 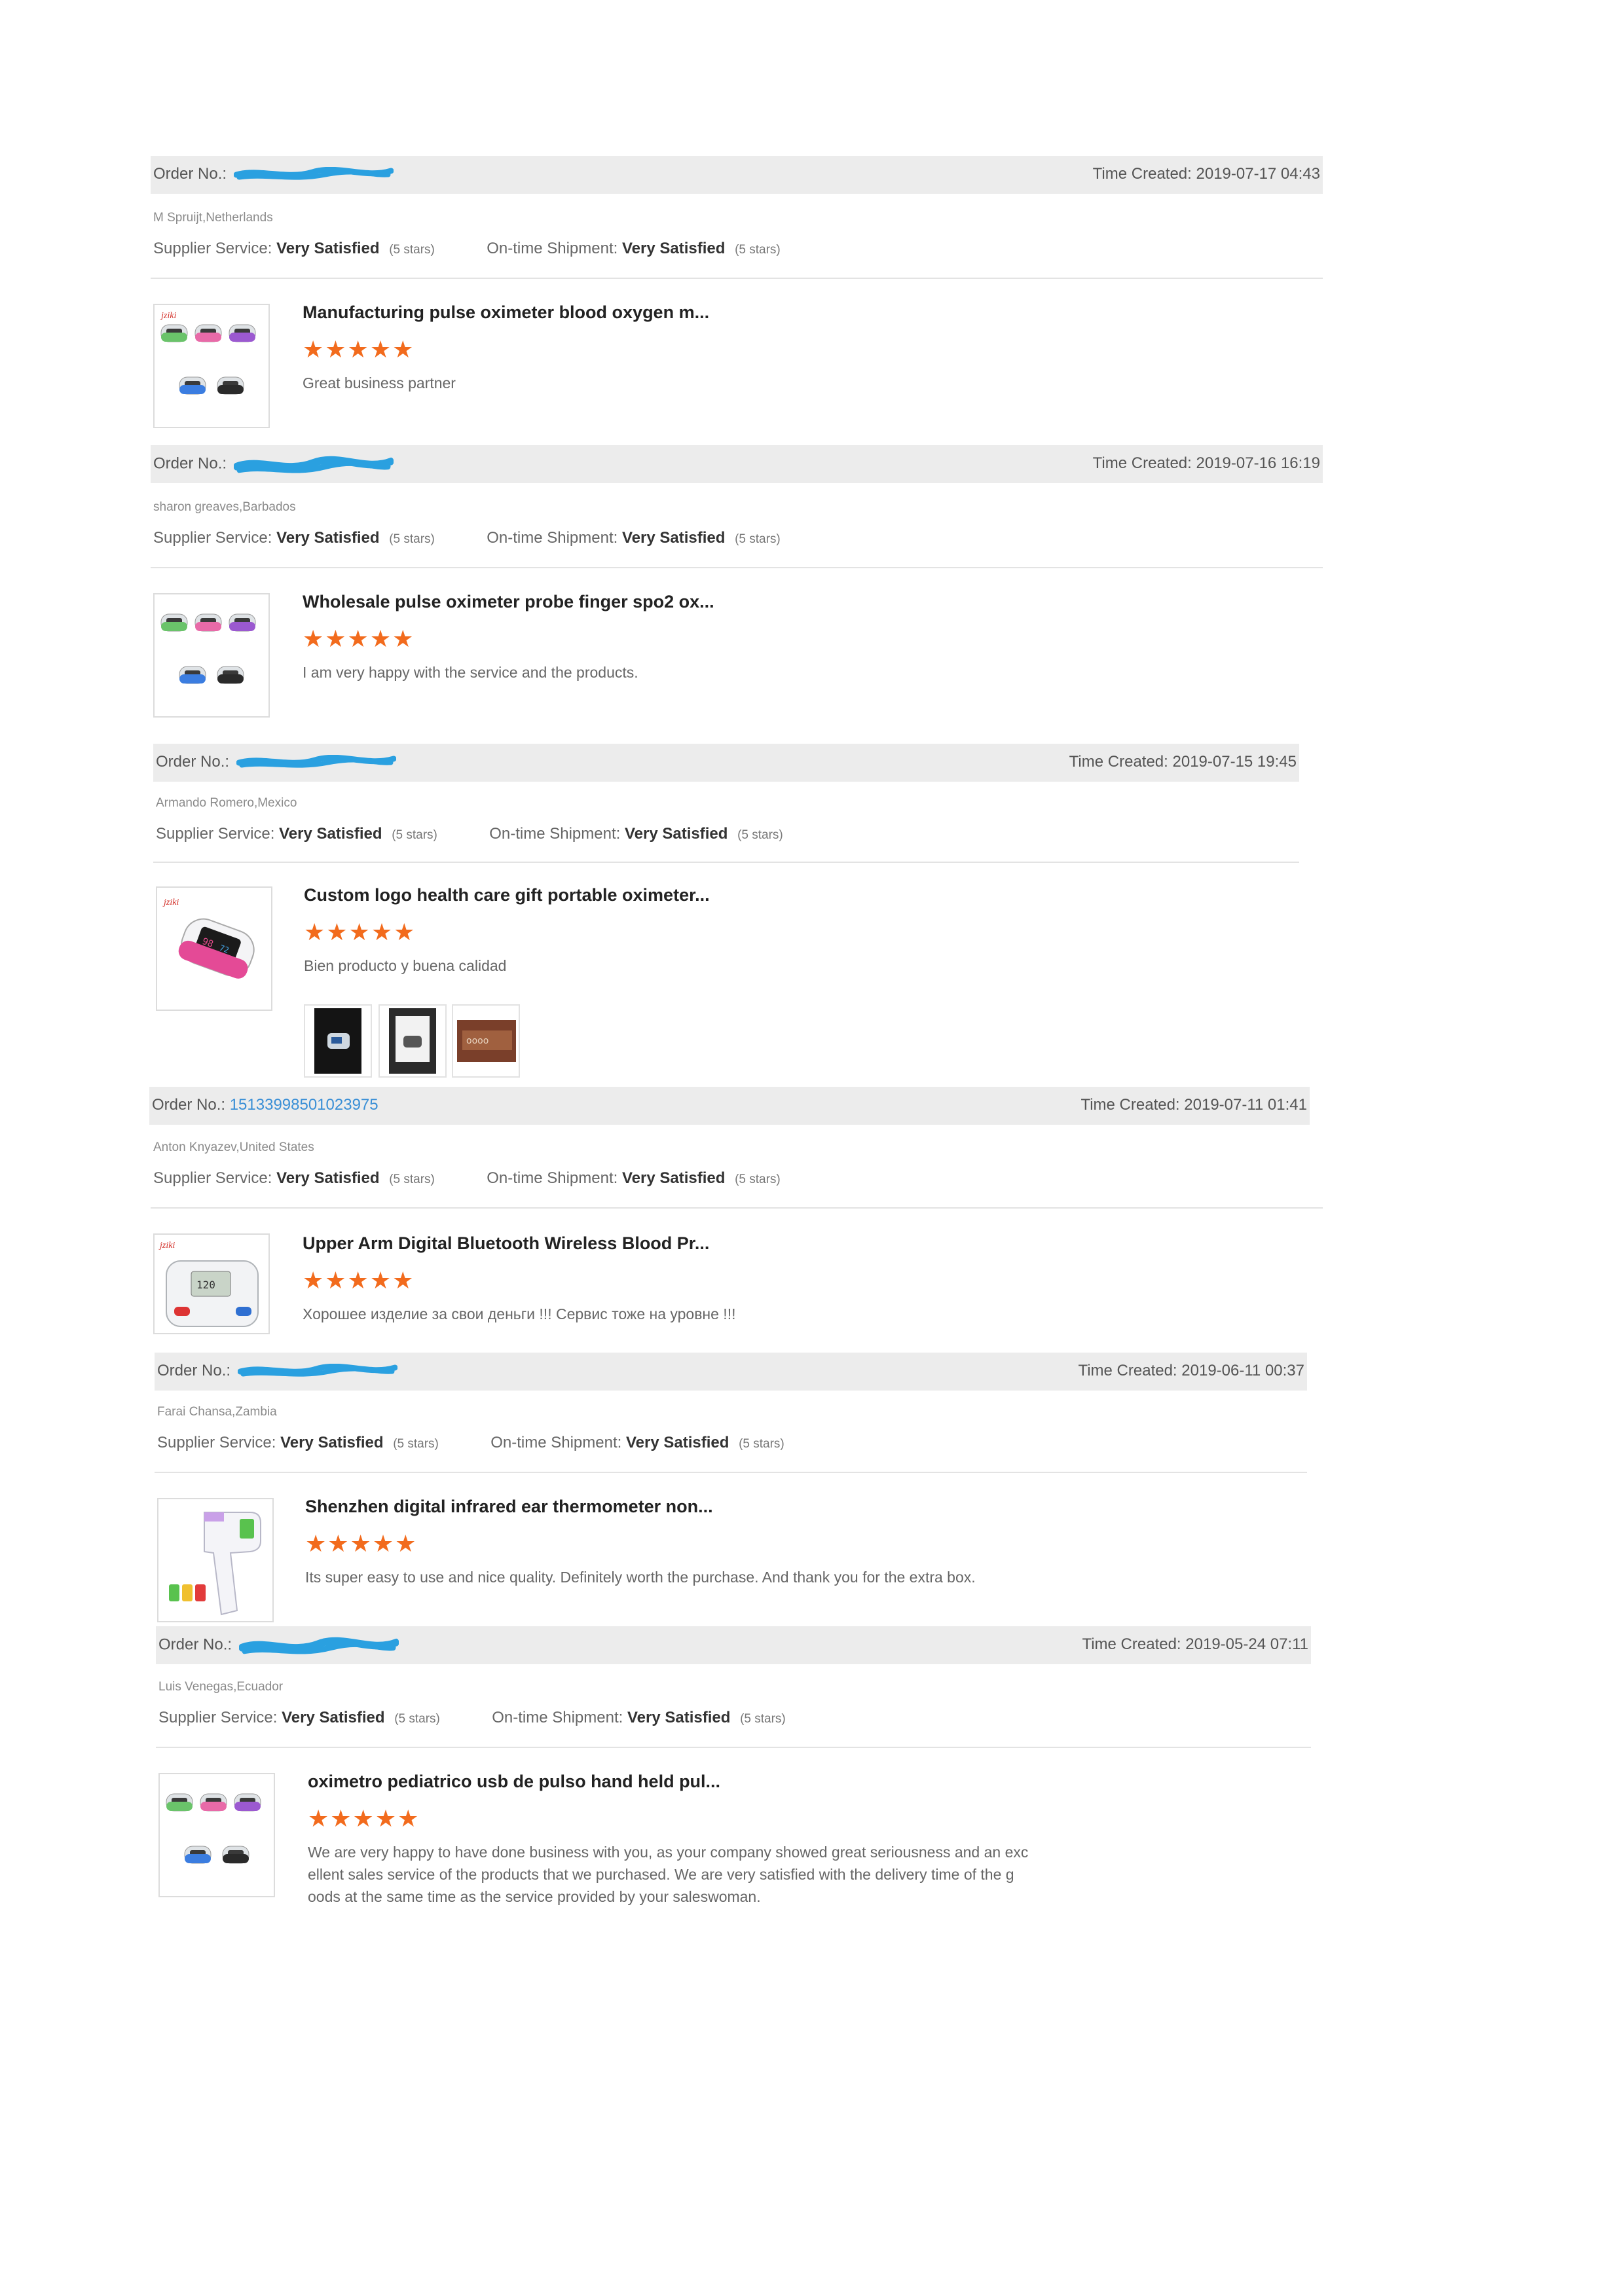 I want to click on buyer-name: Farai Chansa,Zambia, so click(x=217, y=1412).